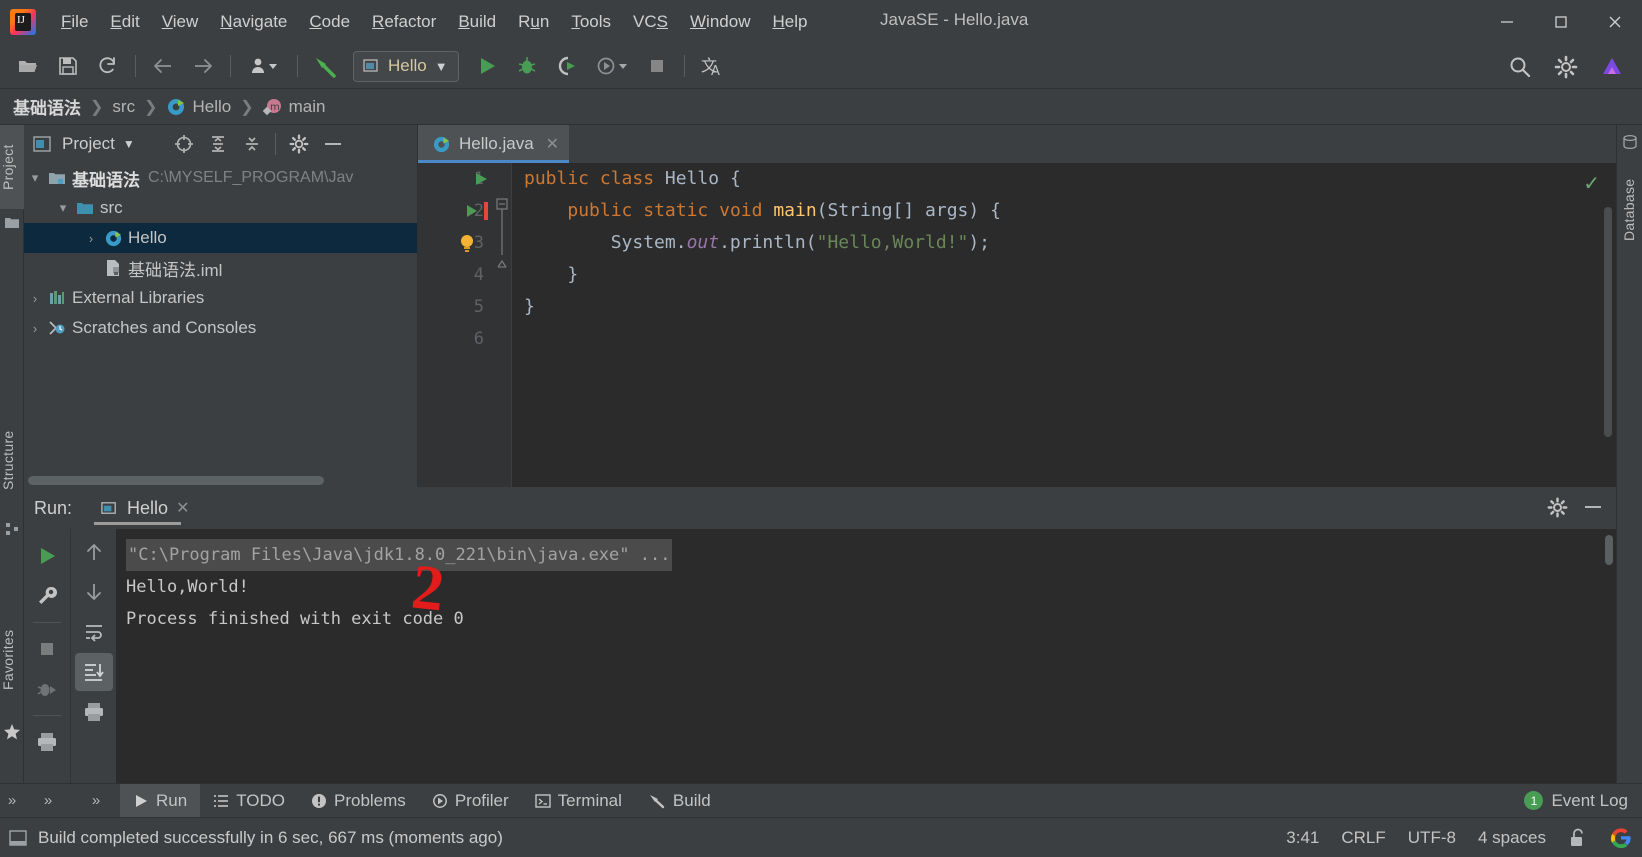 This screenshot has height=857, width=1642. What do you see at coordinates (477, 211) in the screenshot?
I see `run-method-gutter-icon` at bounding box center [477, 211].